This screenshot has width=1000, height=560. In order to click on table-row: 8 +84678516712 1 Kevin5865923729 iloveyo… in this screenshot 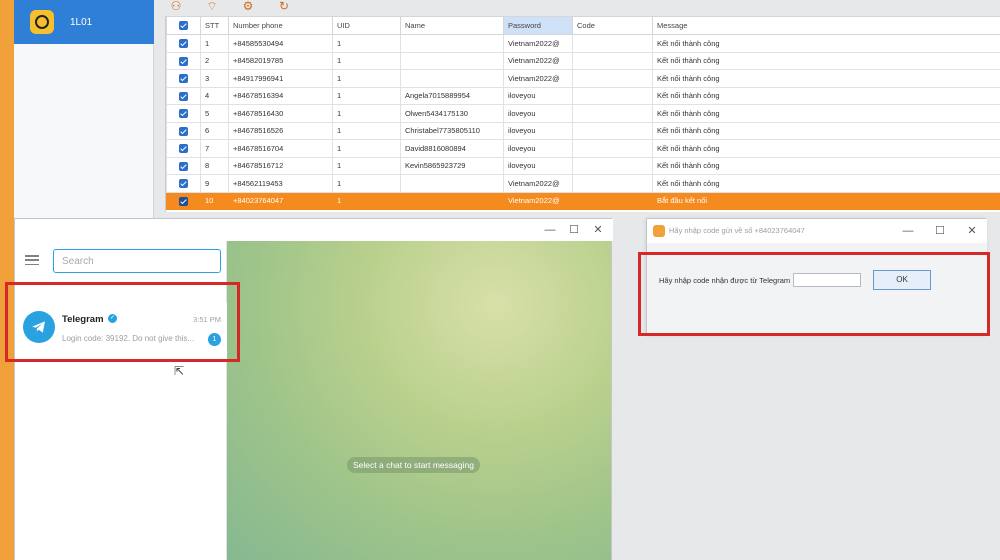, I will do `click(583, 165)`.